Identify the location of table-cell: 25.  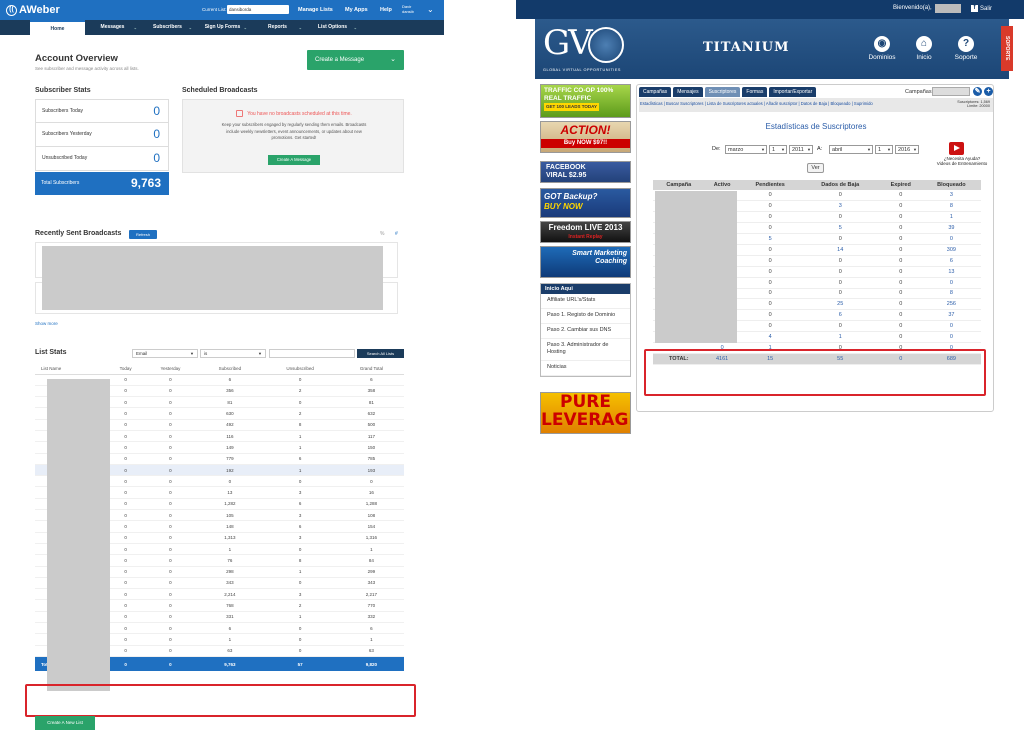
(840, 304).